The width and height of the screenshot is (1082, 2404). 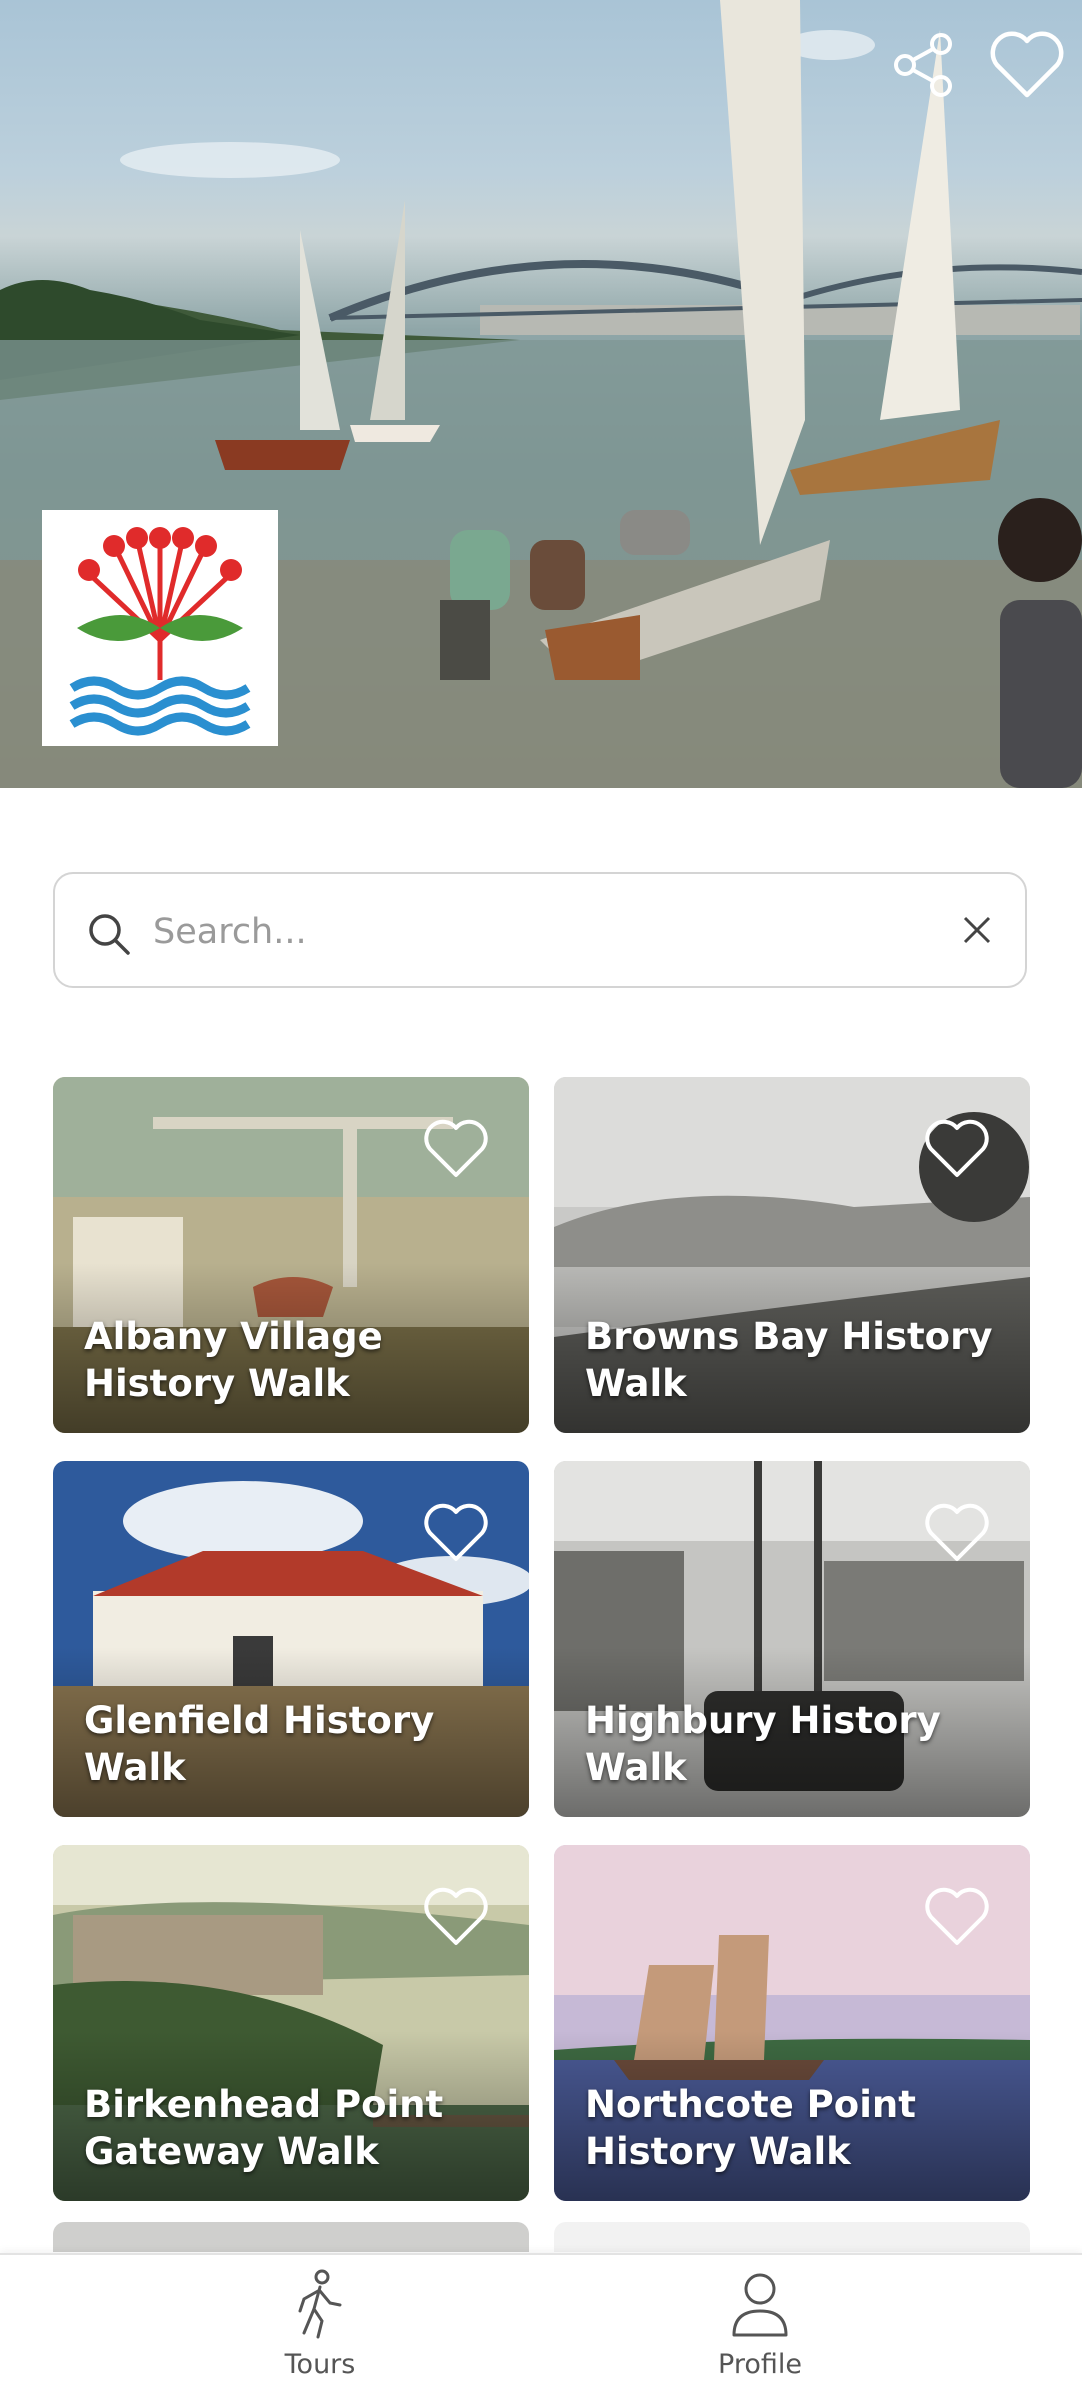 What do you see at coordinates (320, 2364) in the screenshot?
I see `nav-tours-label: Tours` at bounding box center [320, 2364].